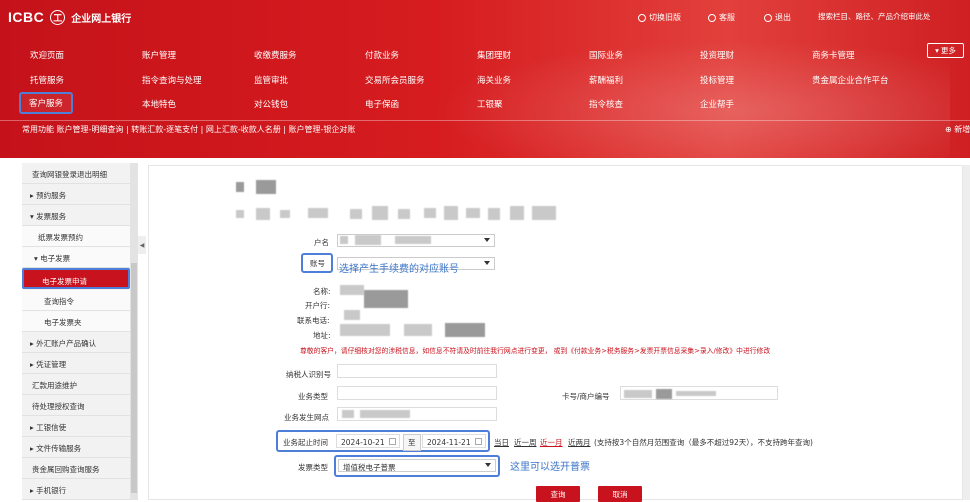 The height and width of the screenshot is (502, 970). What do you see at coordinates (957, 129) in the screenshot?
I see `add-common-function-button: ⊕ 新增` at bounding box center [957, 129].